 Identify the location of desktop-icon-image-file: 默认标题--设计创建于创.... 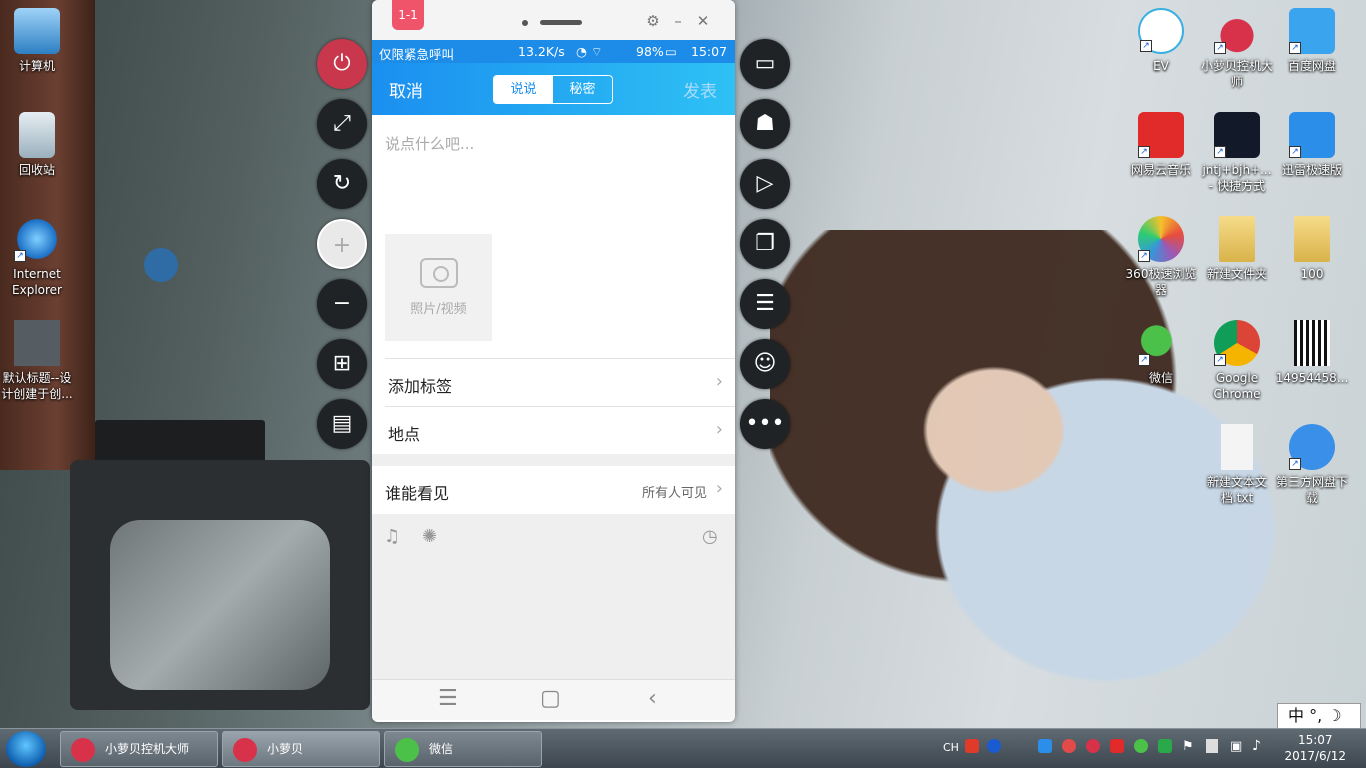
(37, 361).